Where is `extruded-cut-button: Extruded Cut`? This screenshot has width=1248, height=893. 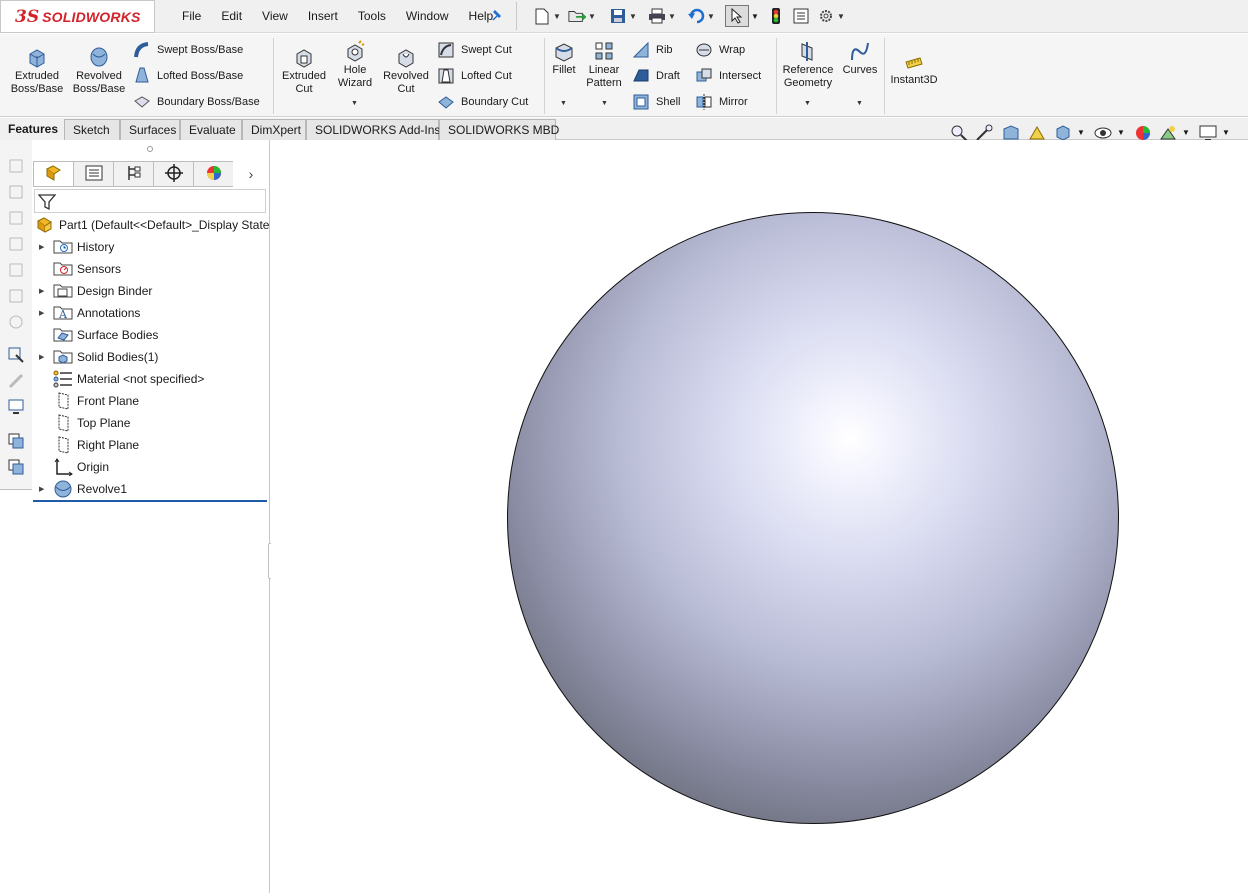 extruded-cut-button: Extruded Cut is located at coordinates (304, 71).